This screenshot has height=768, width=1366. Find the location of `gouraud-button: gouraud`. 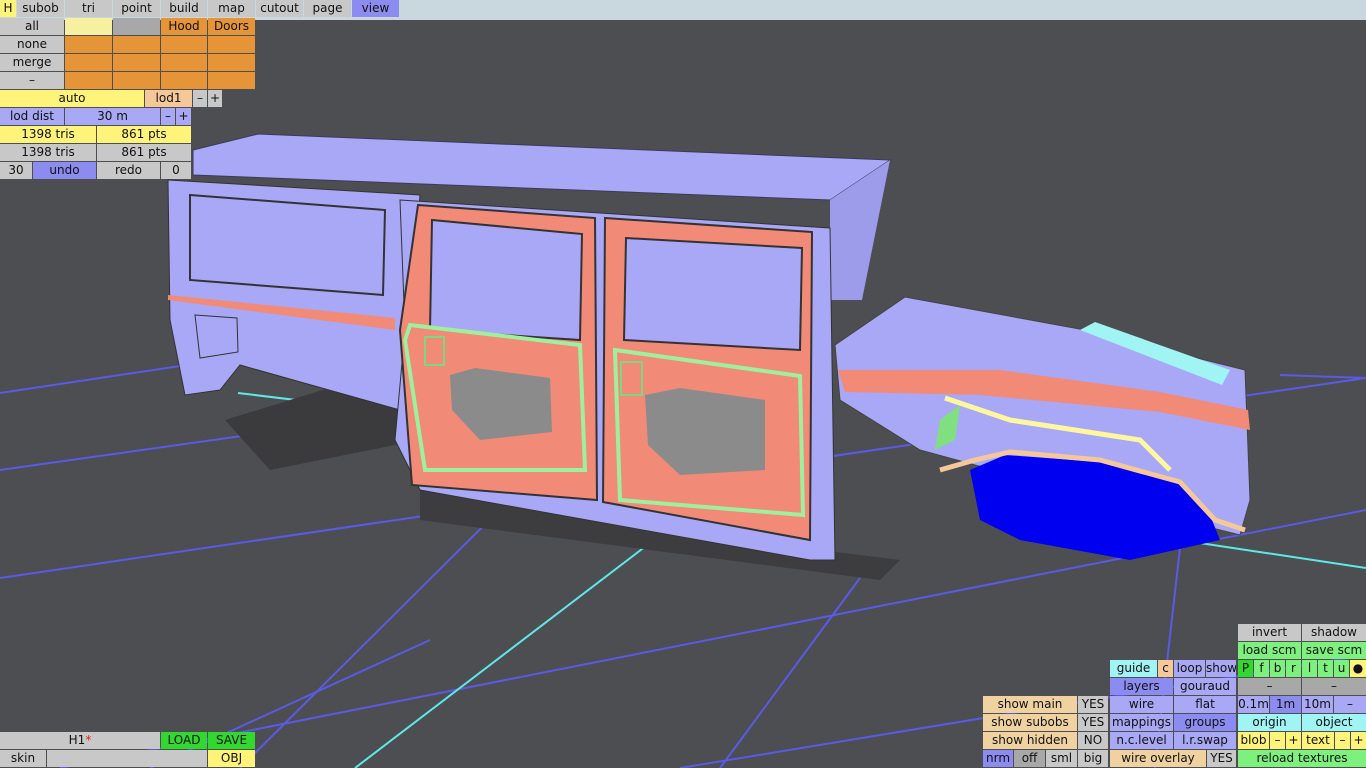

gouraud-button: gouraud is located at coordinates (1205, 686).